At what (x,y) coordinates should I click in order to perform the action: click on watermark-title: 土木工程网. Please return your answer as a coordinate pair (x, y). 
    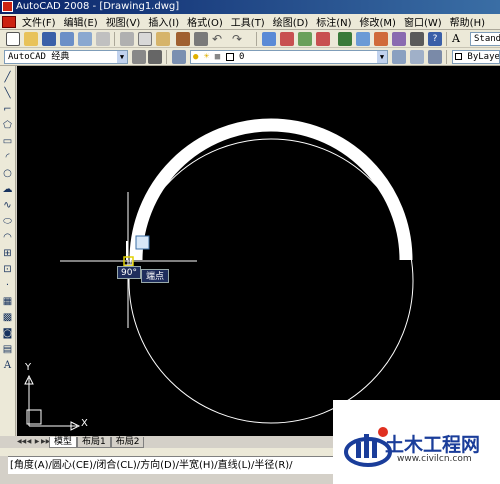
    Looking at the image, I should click on (433, 445).